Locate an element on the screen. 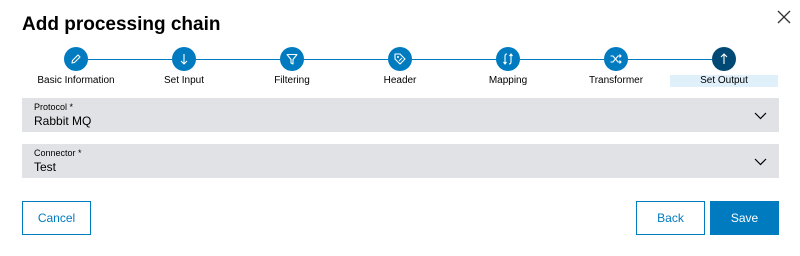 The width and height of the screenshot is (800, 256). protocol-value: Rabbit MQ is located at coordinates (63, 121).